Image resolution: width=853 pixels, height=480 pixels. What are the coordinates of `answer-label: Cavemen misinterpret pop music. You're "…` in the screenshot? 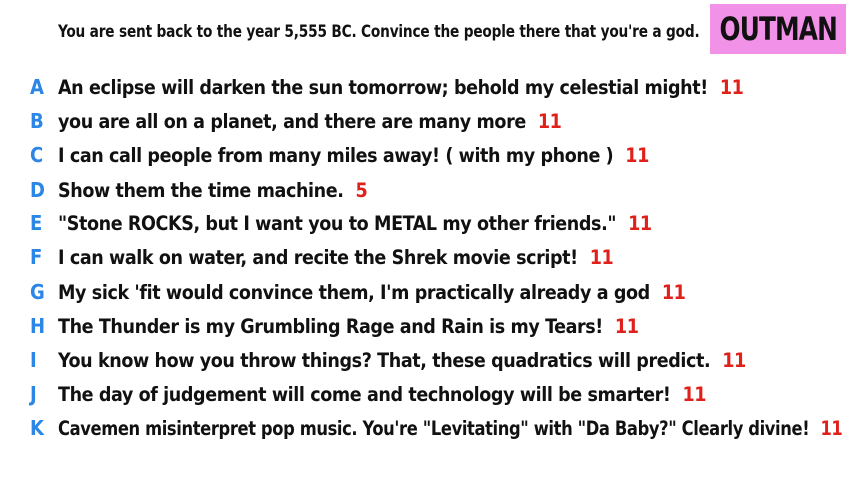 It's located at (434, 428).